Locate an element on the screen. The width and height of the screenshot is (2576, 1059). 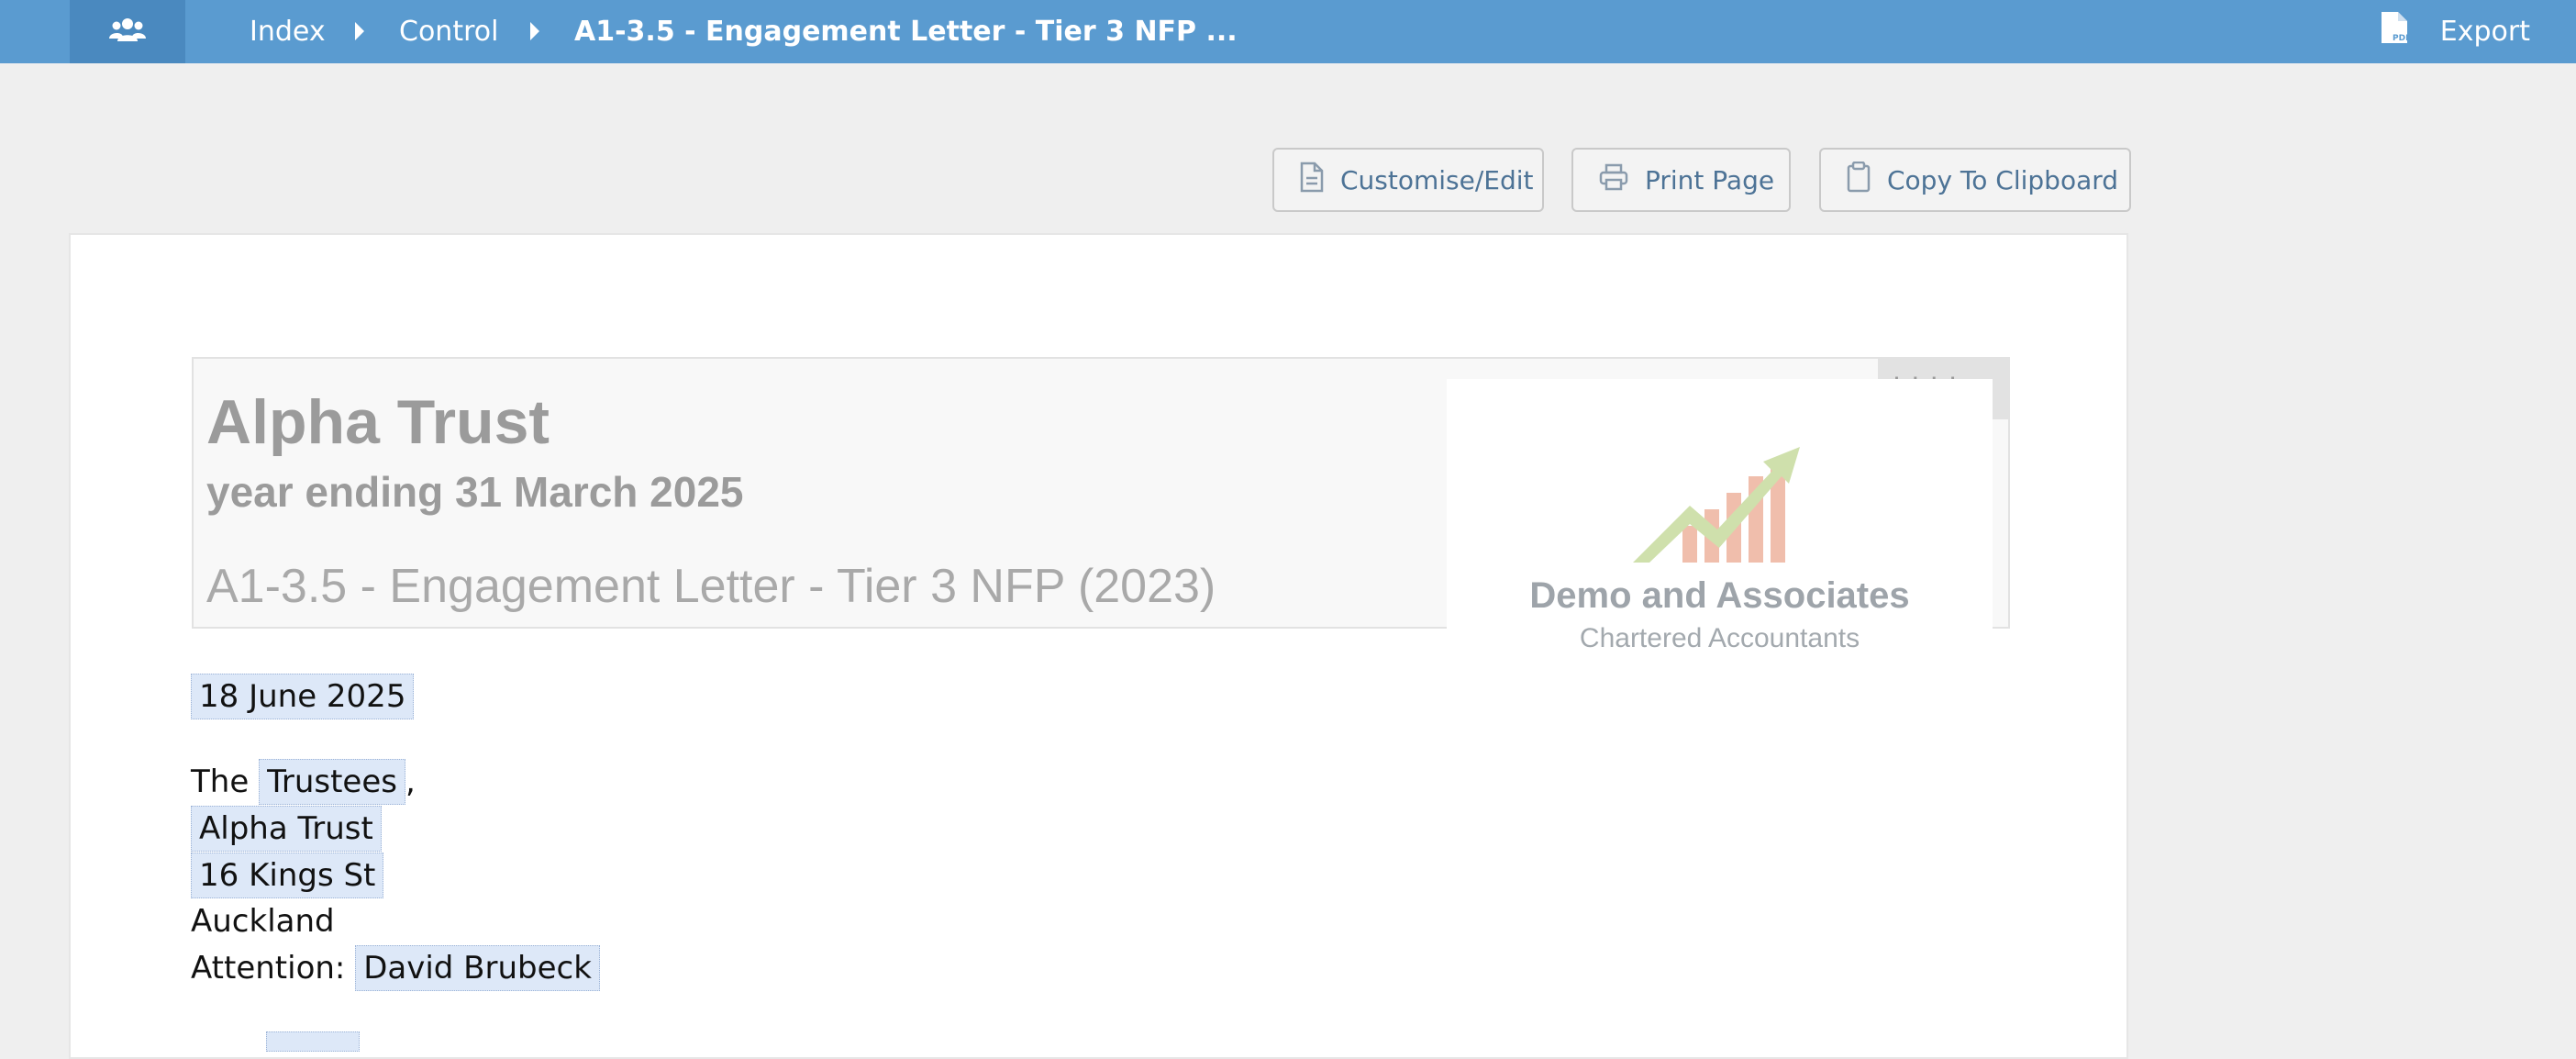
attention-name-field: David Brubeck is located at coordinates (477, 968).